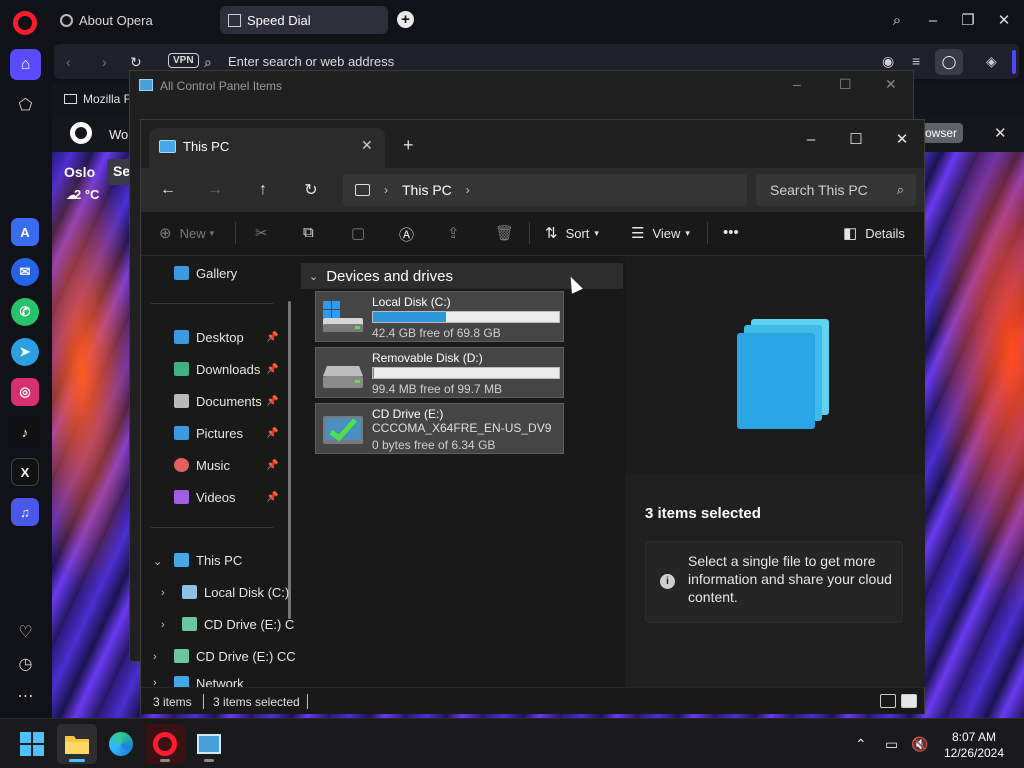 The image size is (1024, 768). Describe the element at coordinates (168, 190) in the screenshot. I see `back-button: ←` at that location.